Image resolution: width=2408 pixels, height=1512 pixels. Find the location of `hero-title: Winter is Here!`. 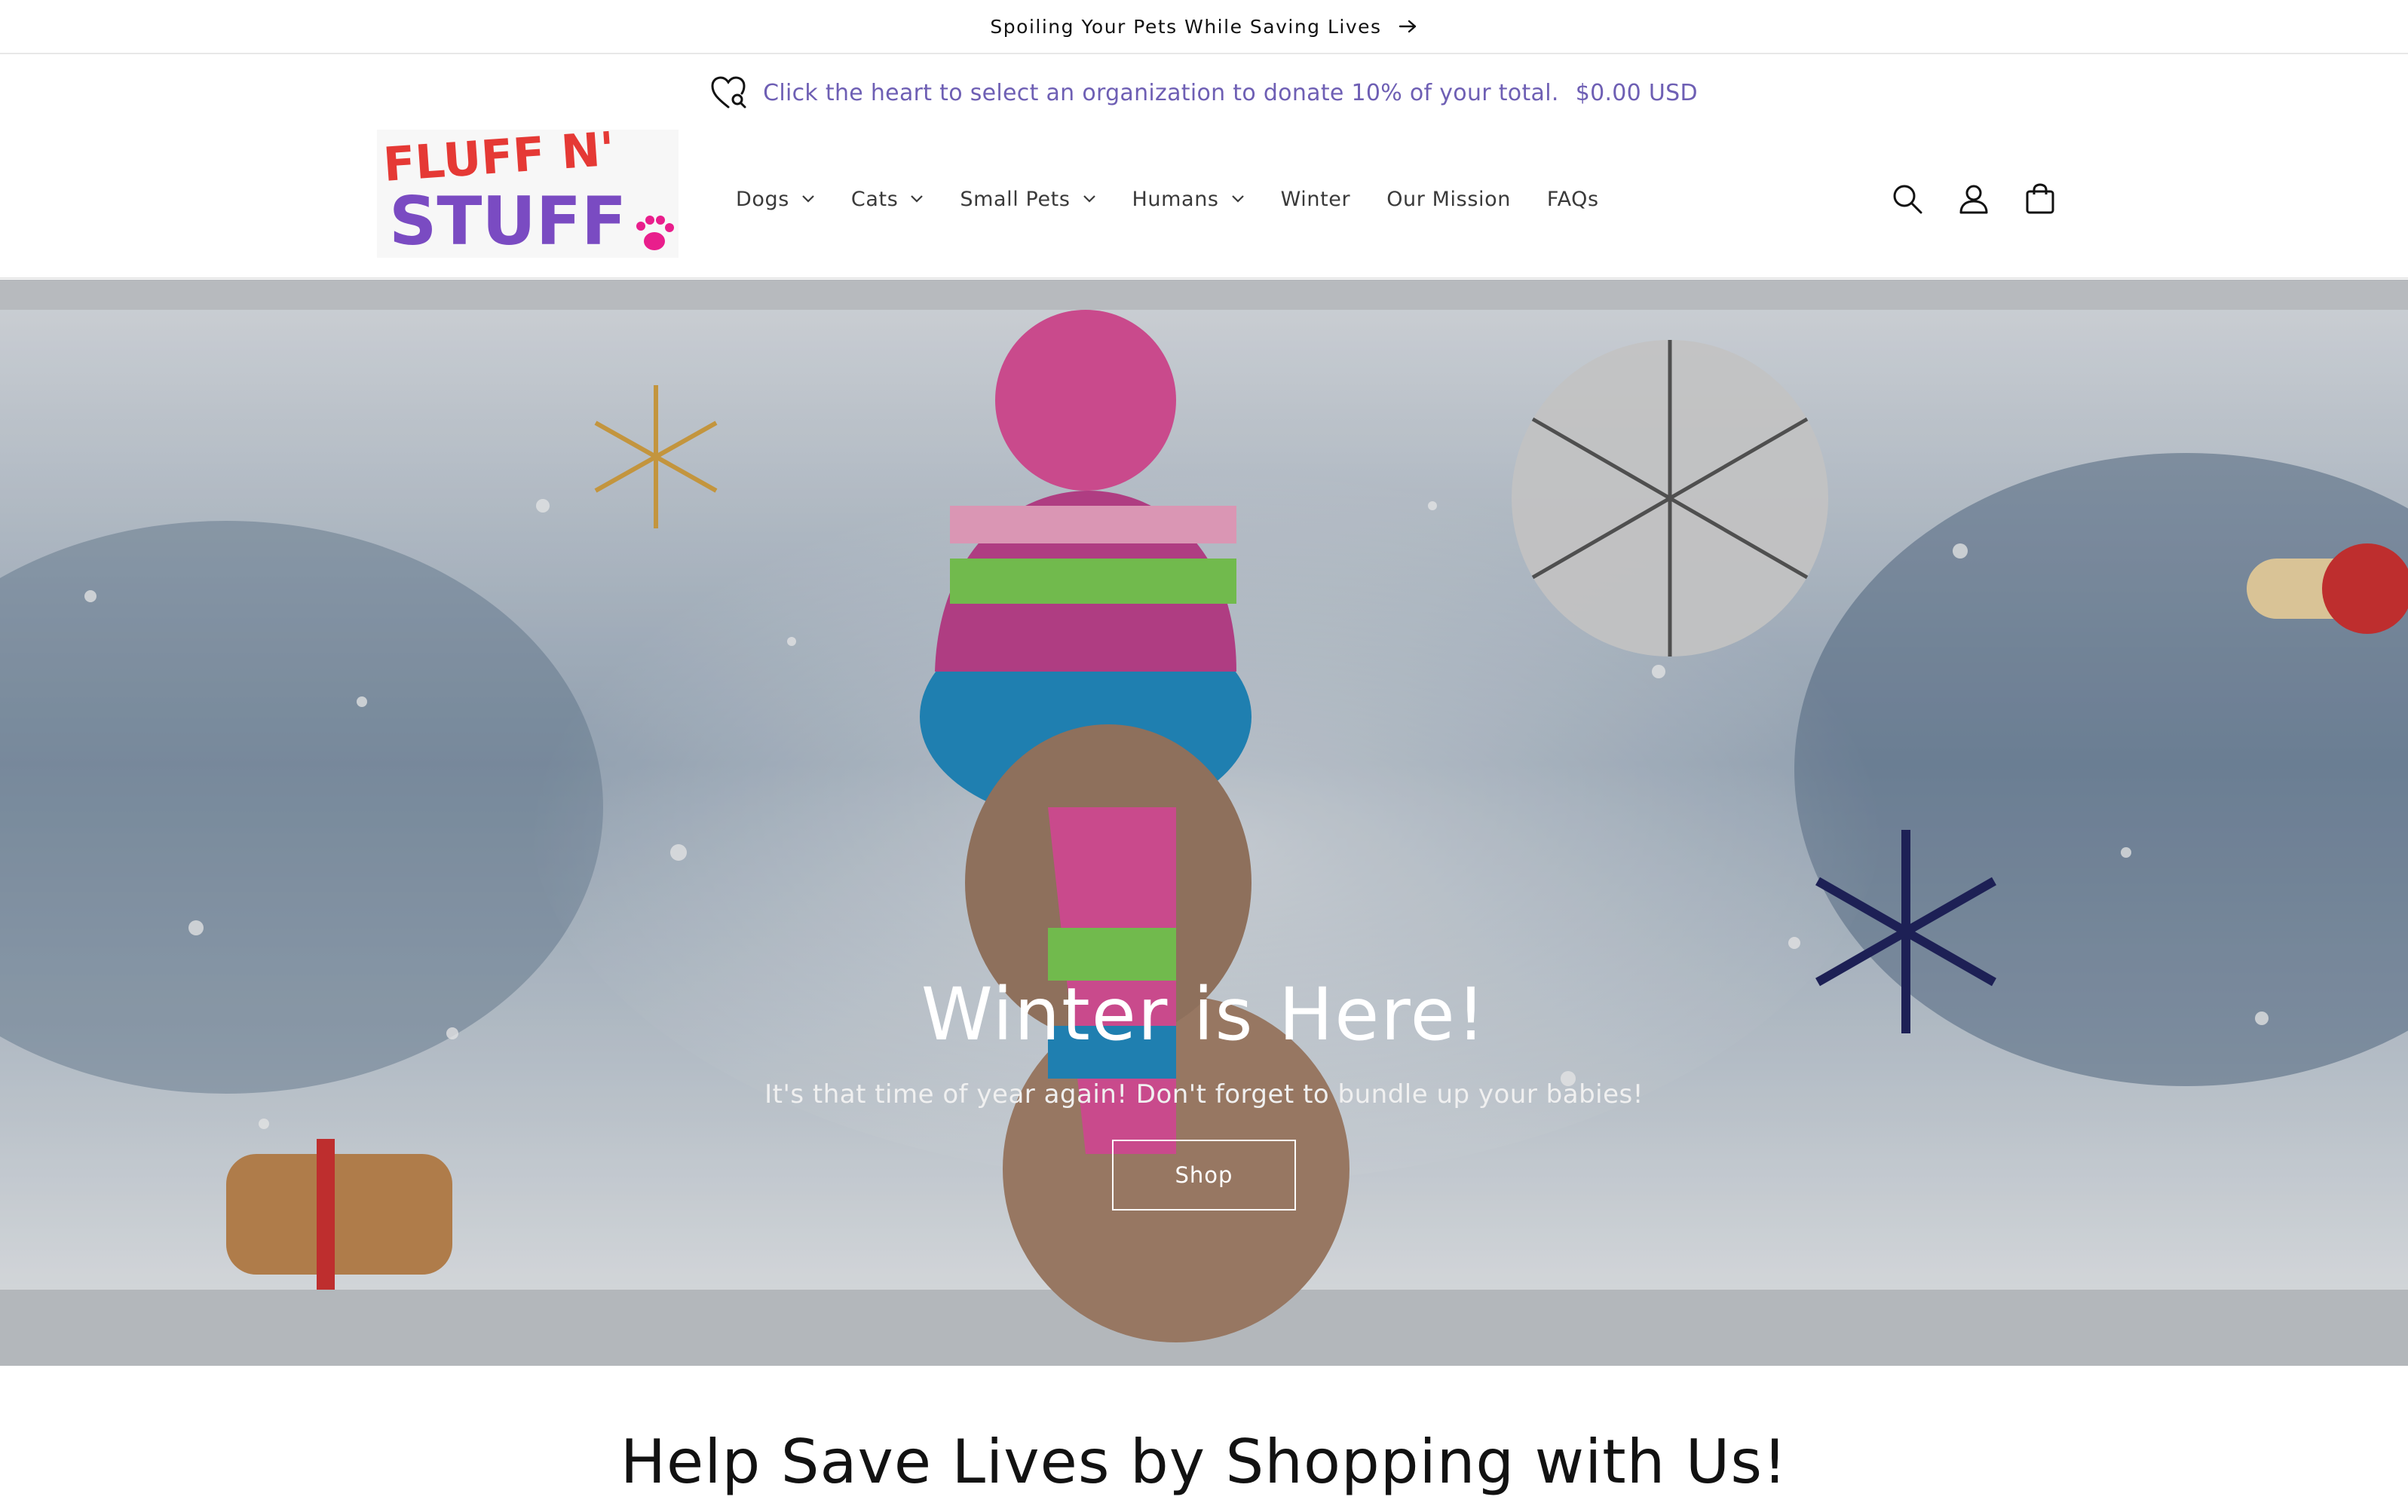

hero-title: Winter is Here! is located at coordinates (1204, 1014).